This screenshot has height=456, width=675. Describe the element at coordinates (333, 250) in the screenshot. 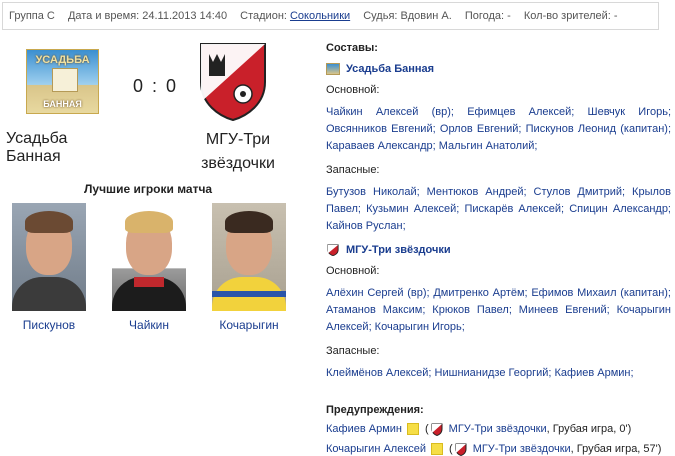

I see `team2-mini-shield-icon` at that location.